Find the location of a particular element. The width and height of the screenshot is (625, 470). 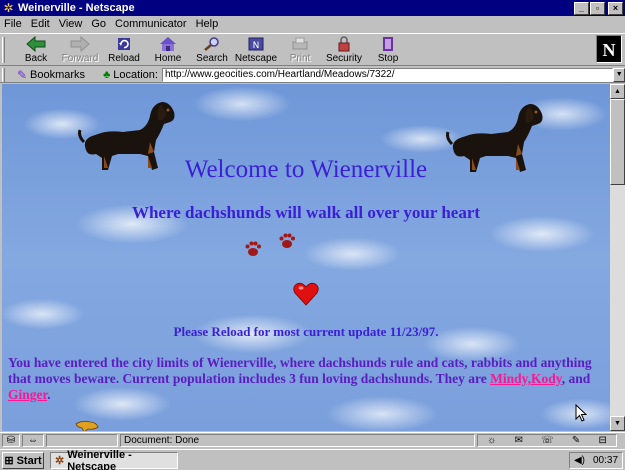

intro-and-text: , and is located at coordinates (576, 378).